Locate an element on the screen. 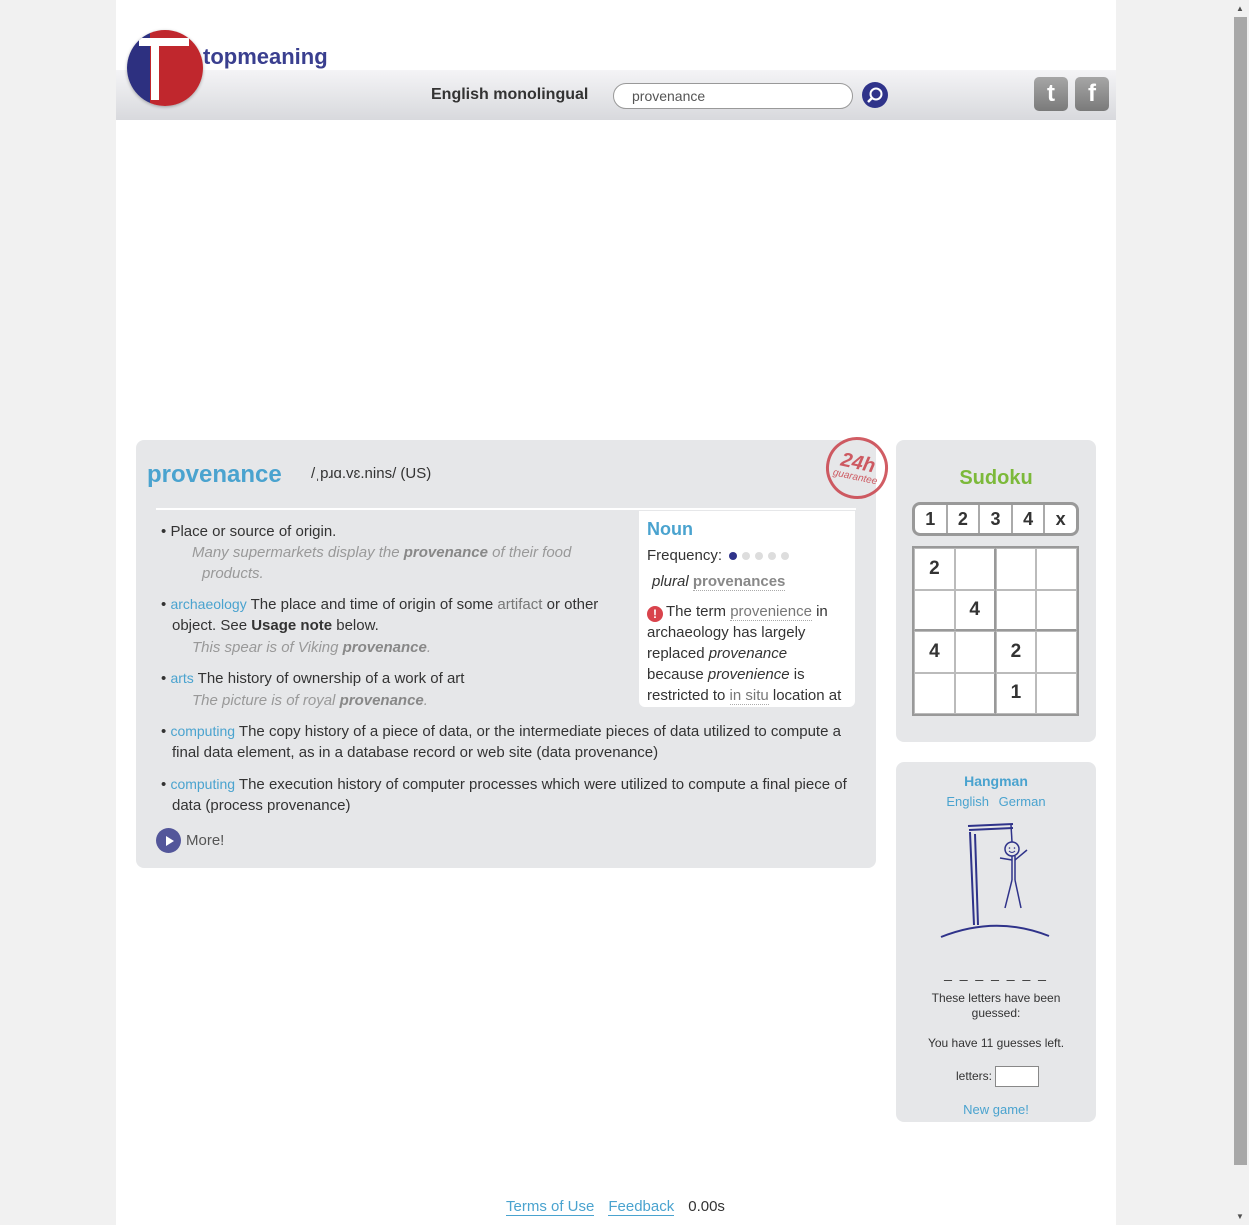 The width and height of the screenshot is (1249, 1225). sense-1: • Place or source of origin. is located at coordinates (249, 531).